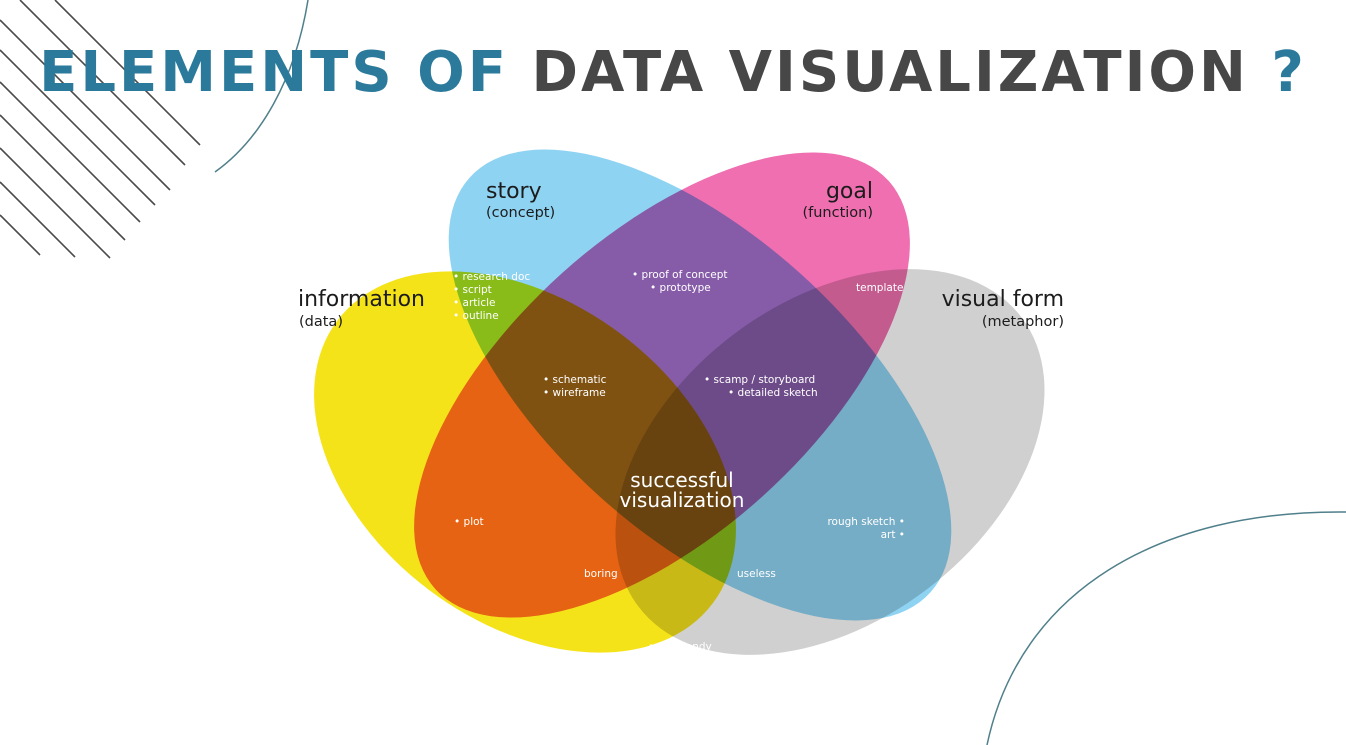  I want to click on visual-form-title: visual form, so click(1003, 299).